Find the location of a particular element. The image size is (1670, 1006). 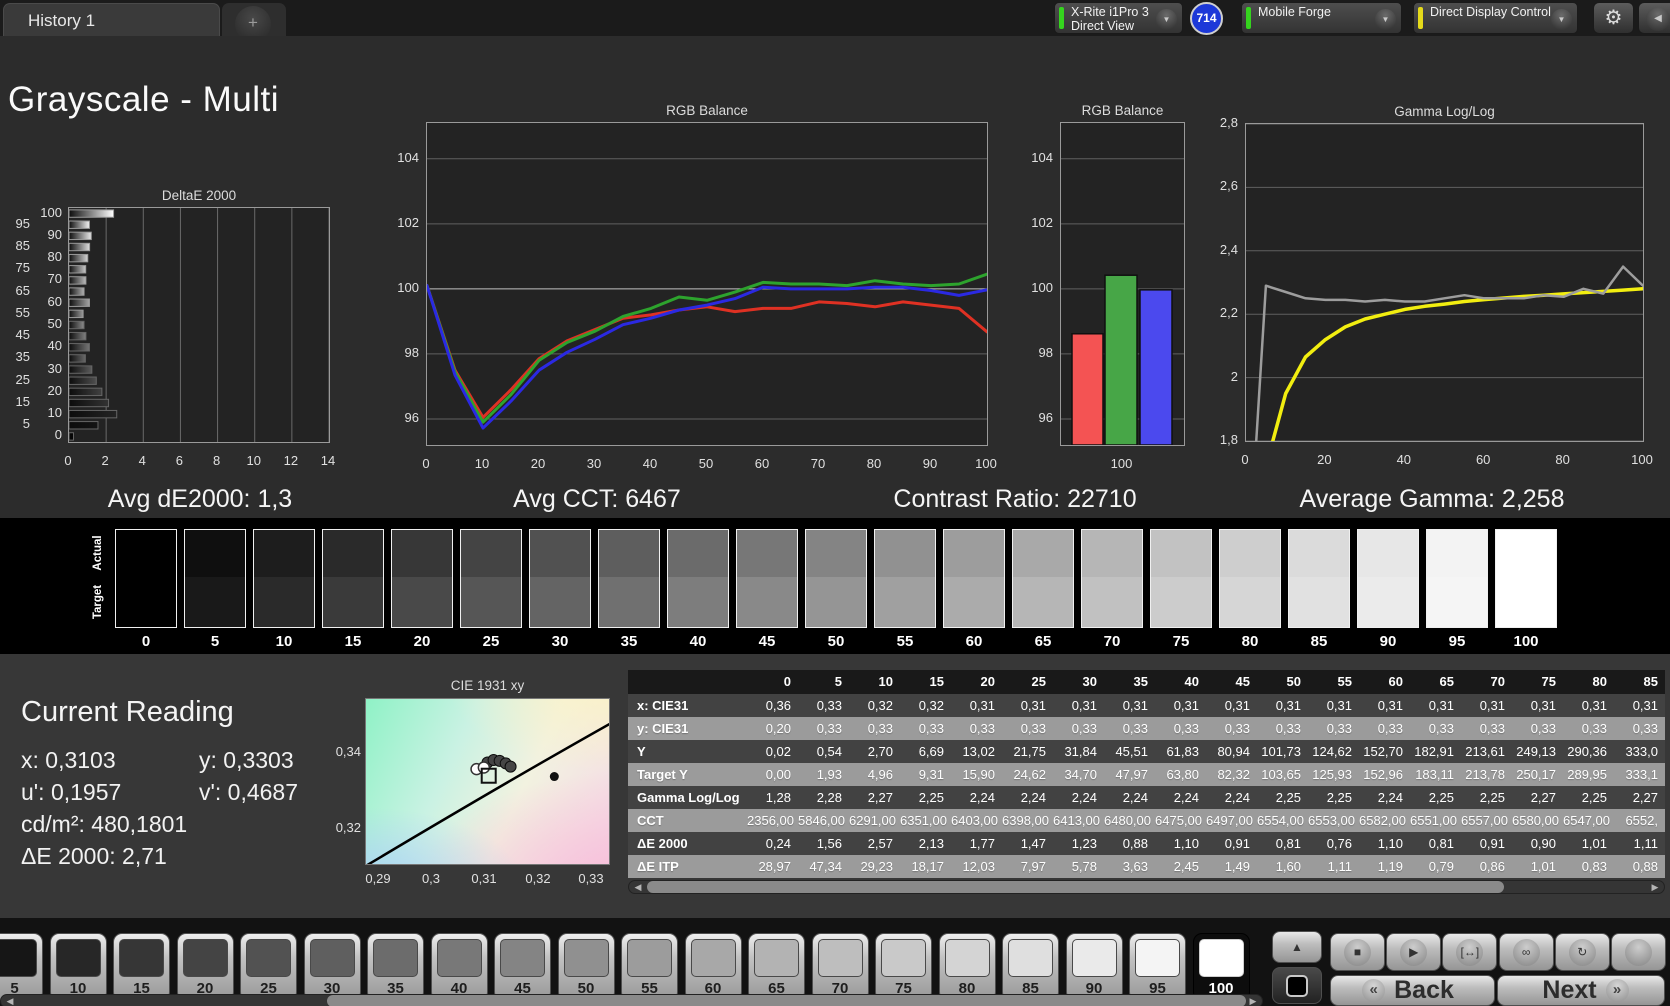

gear-icon: ⚙ is located at coordinates (1613, 18).